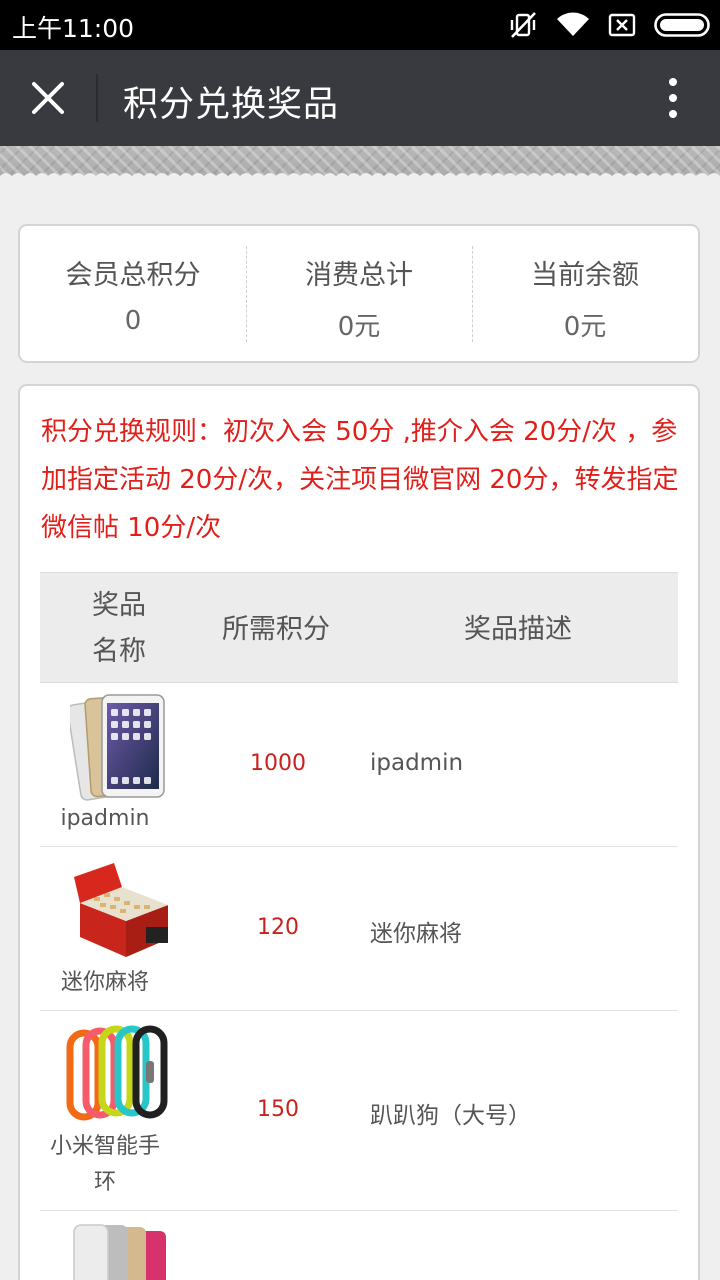 The height and width of the screenshot is (1280, 720). What do you see at coordinates (97, 98) in the screenshot?
I see `nav-divider` at bounding box center [97, 98].